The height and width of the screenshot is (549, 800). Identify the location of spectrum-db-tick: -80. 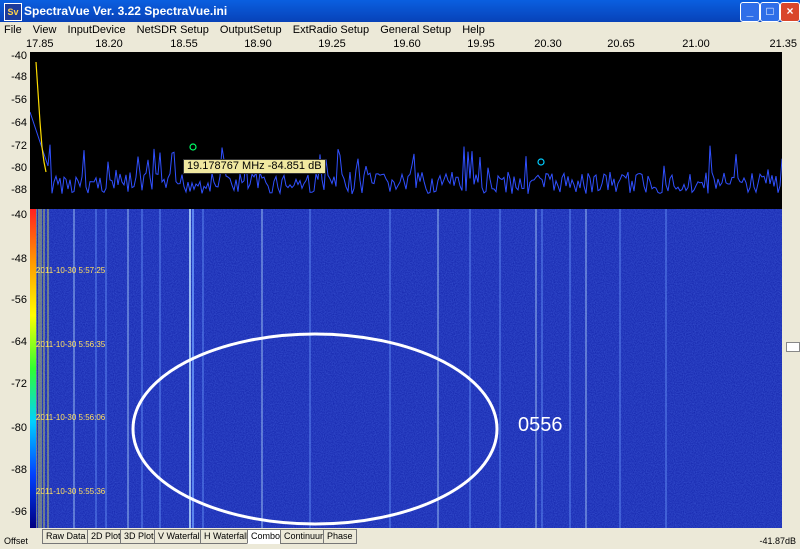
(19, 168).